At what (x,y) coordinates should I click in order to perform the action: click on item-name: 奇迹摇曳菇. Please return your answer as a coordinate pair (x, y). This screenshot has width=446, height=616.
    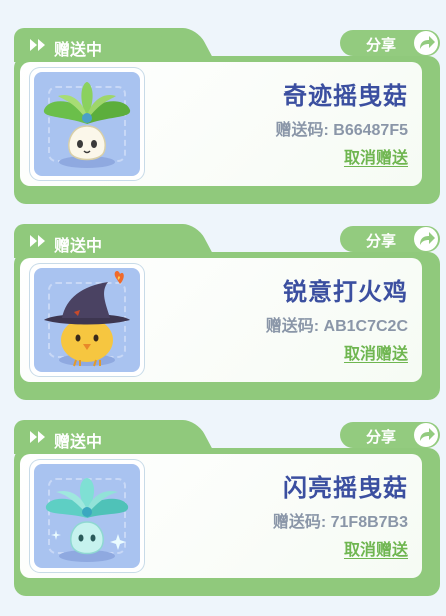
    Looking at the image, I should click on (345, 96).